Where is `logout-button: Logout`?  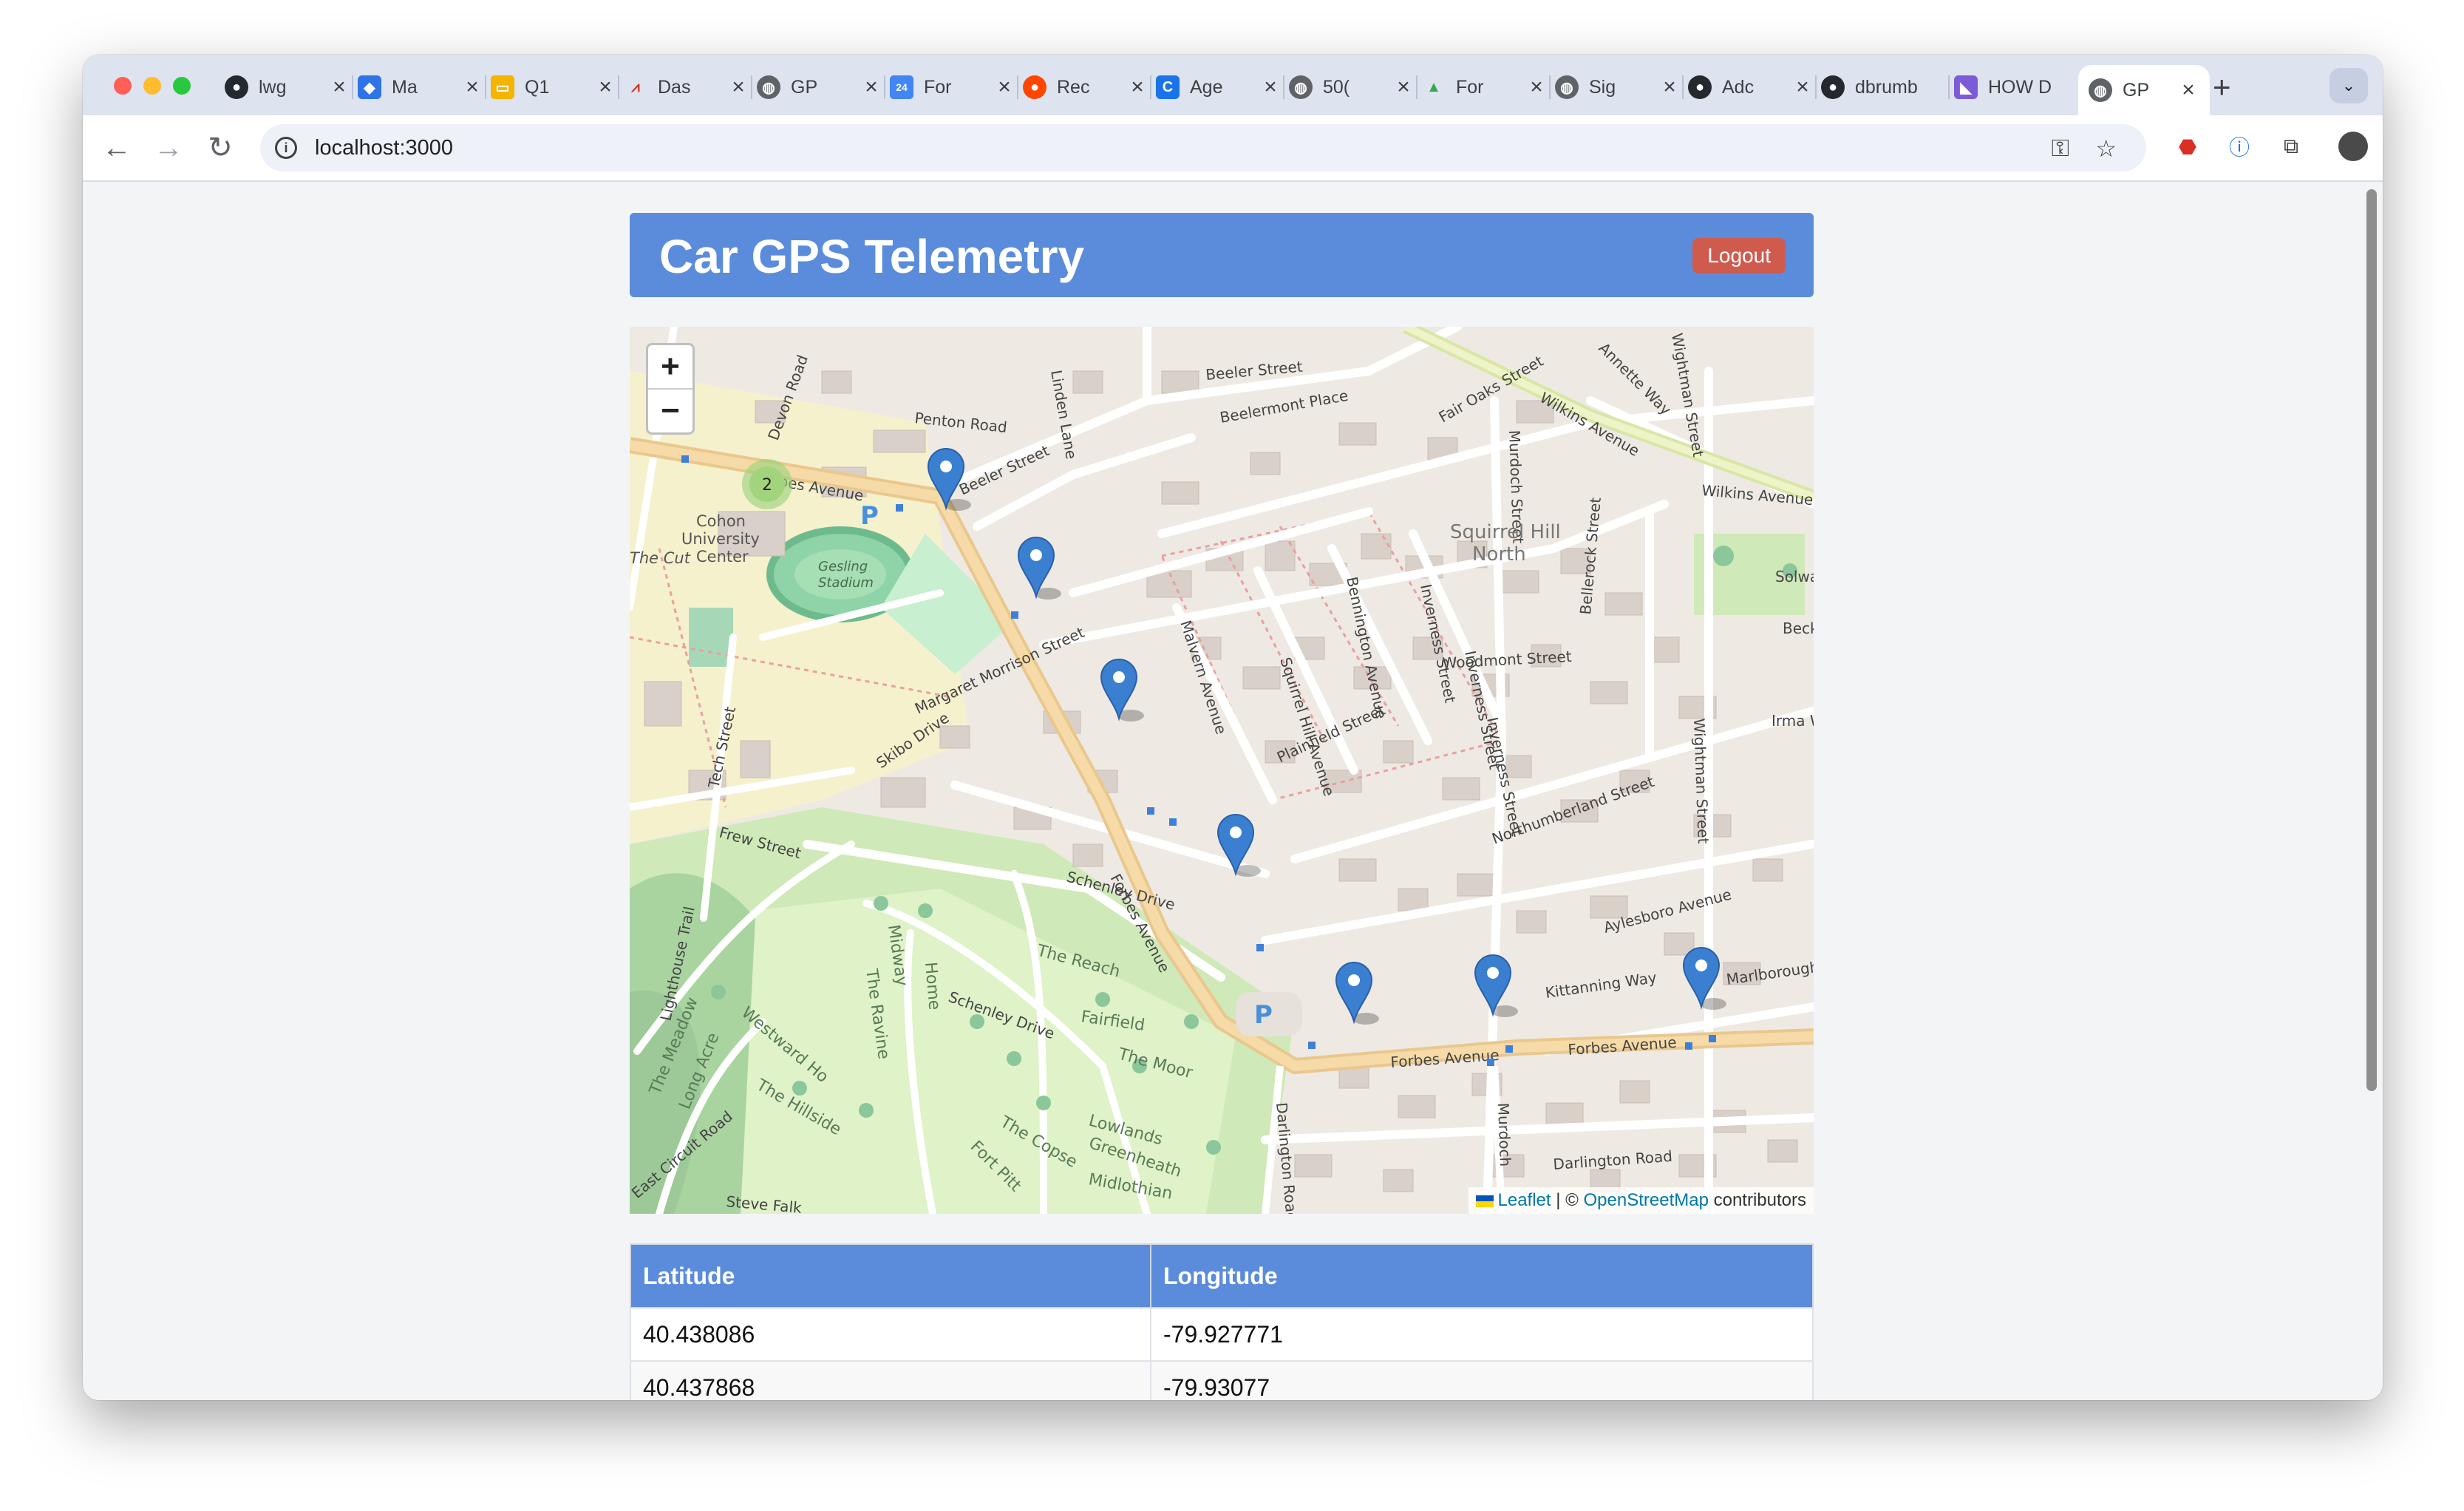
logout-button: Logout is located at coordinates (1739, 256).